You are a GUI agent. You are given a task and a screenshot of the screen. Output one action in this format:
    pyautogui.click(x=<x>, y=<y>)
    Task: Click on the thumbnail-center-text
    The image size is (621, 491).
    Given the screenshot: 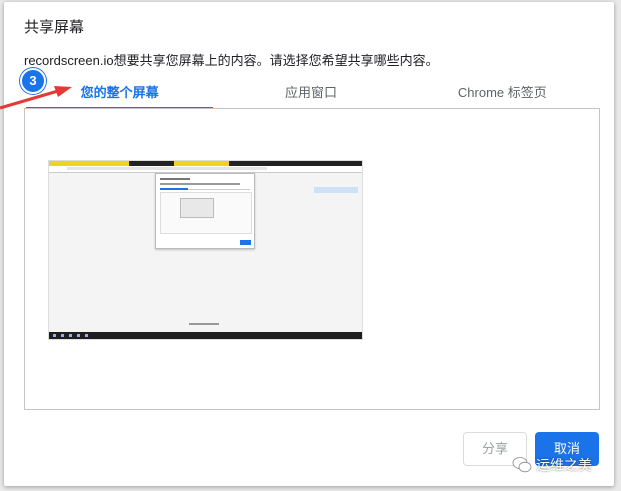 What is the action you would take?
    pyautogui.click(x=204, y=324)
    